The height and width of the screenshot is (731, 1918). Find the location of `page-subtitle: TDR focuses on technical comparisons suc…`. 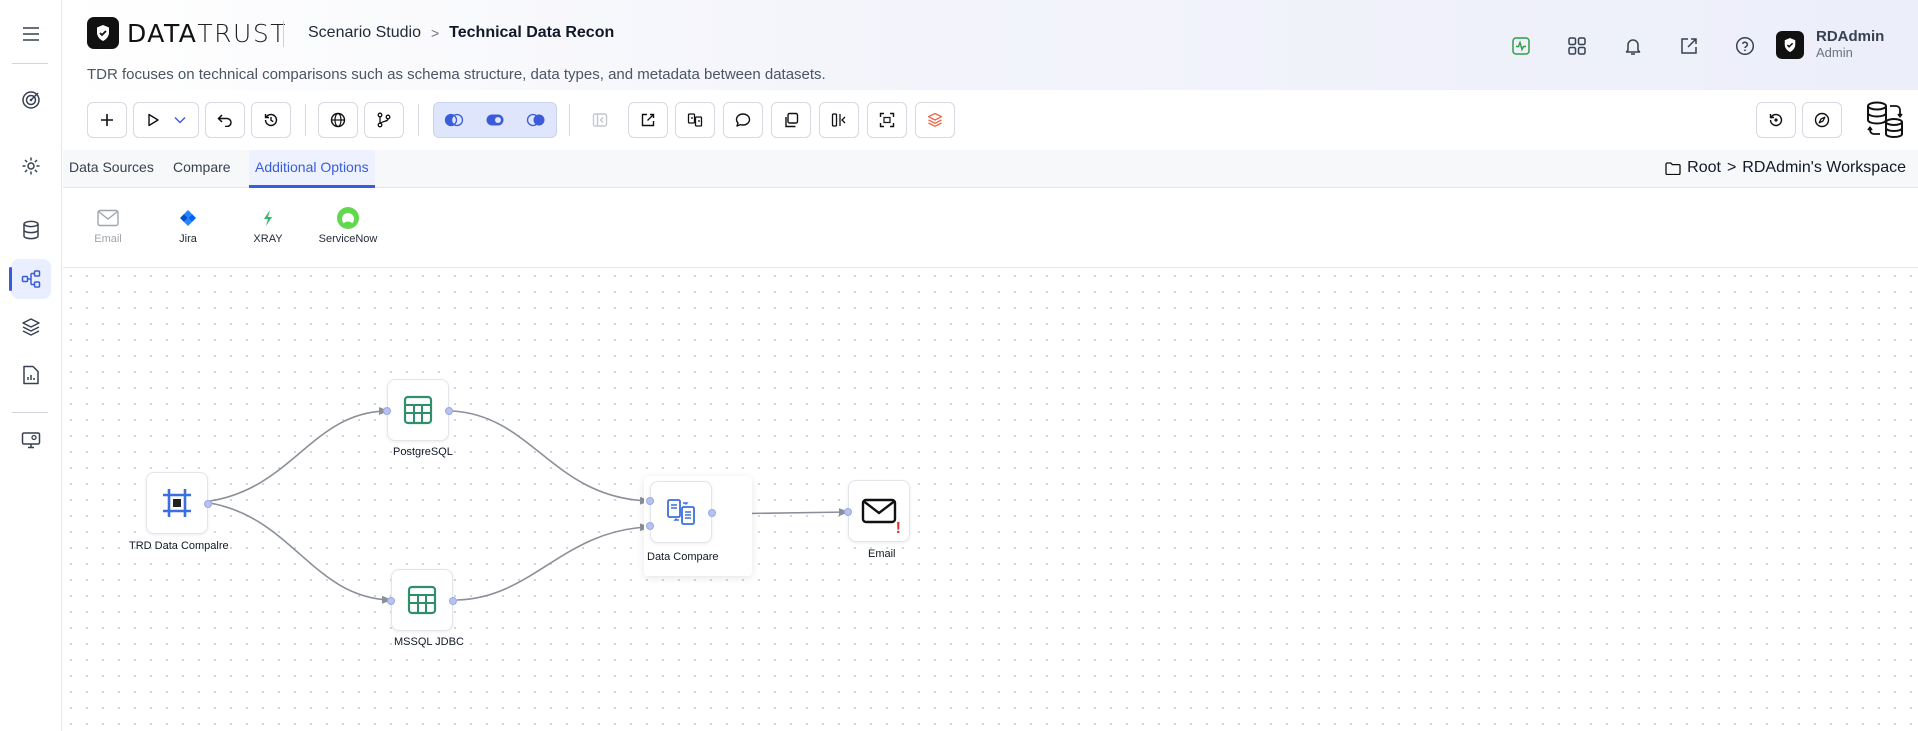

page-subtitle: TDR focuses on technical comparisons suc… is located at coordinates (456, 74).